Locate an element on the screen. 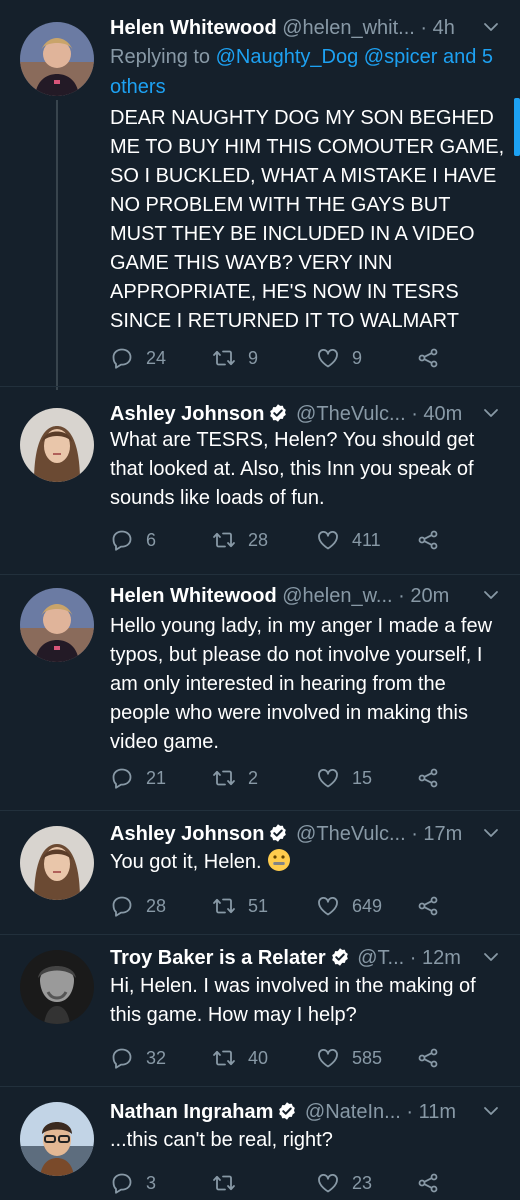  like-button: 9 is located at coordinates (339, 358).